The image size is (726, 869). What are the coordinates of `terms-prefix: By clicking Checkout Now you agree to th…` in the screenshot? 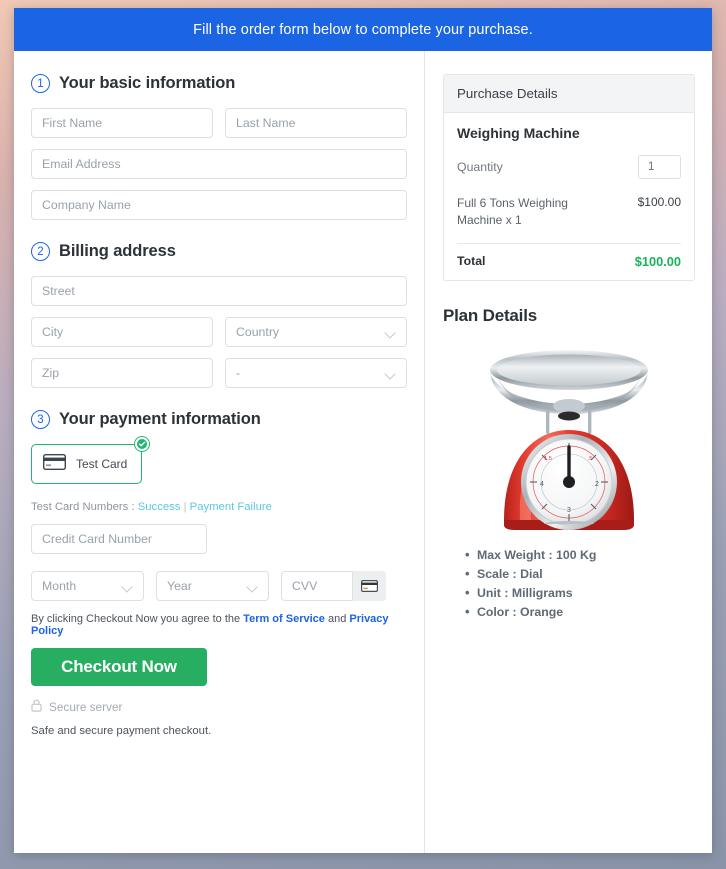 It's located at (136, 619).